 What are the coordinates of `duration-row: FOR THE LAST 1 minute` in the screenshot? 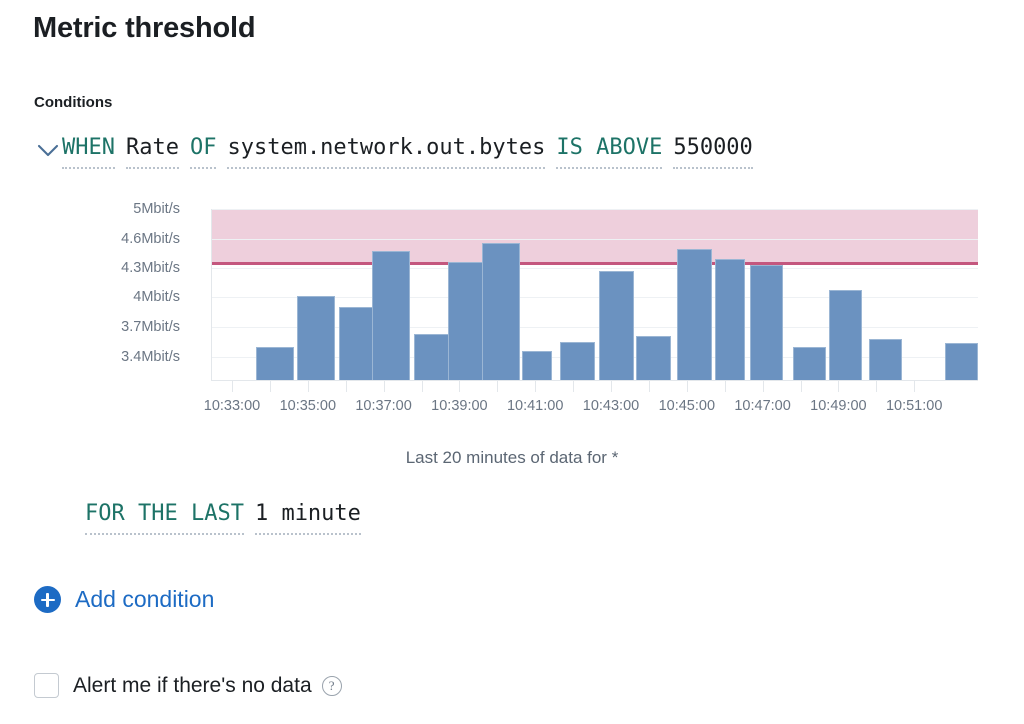 It's located at (223, 517).